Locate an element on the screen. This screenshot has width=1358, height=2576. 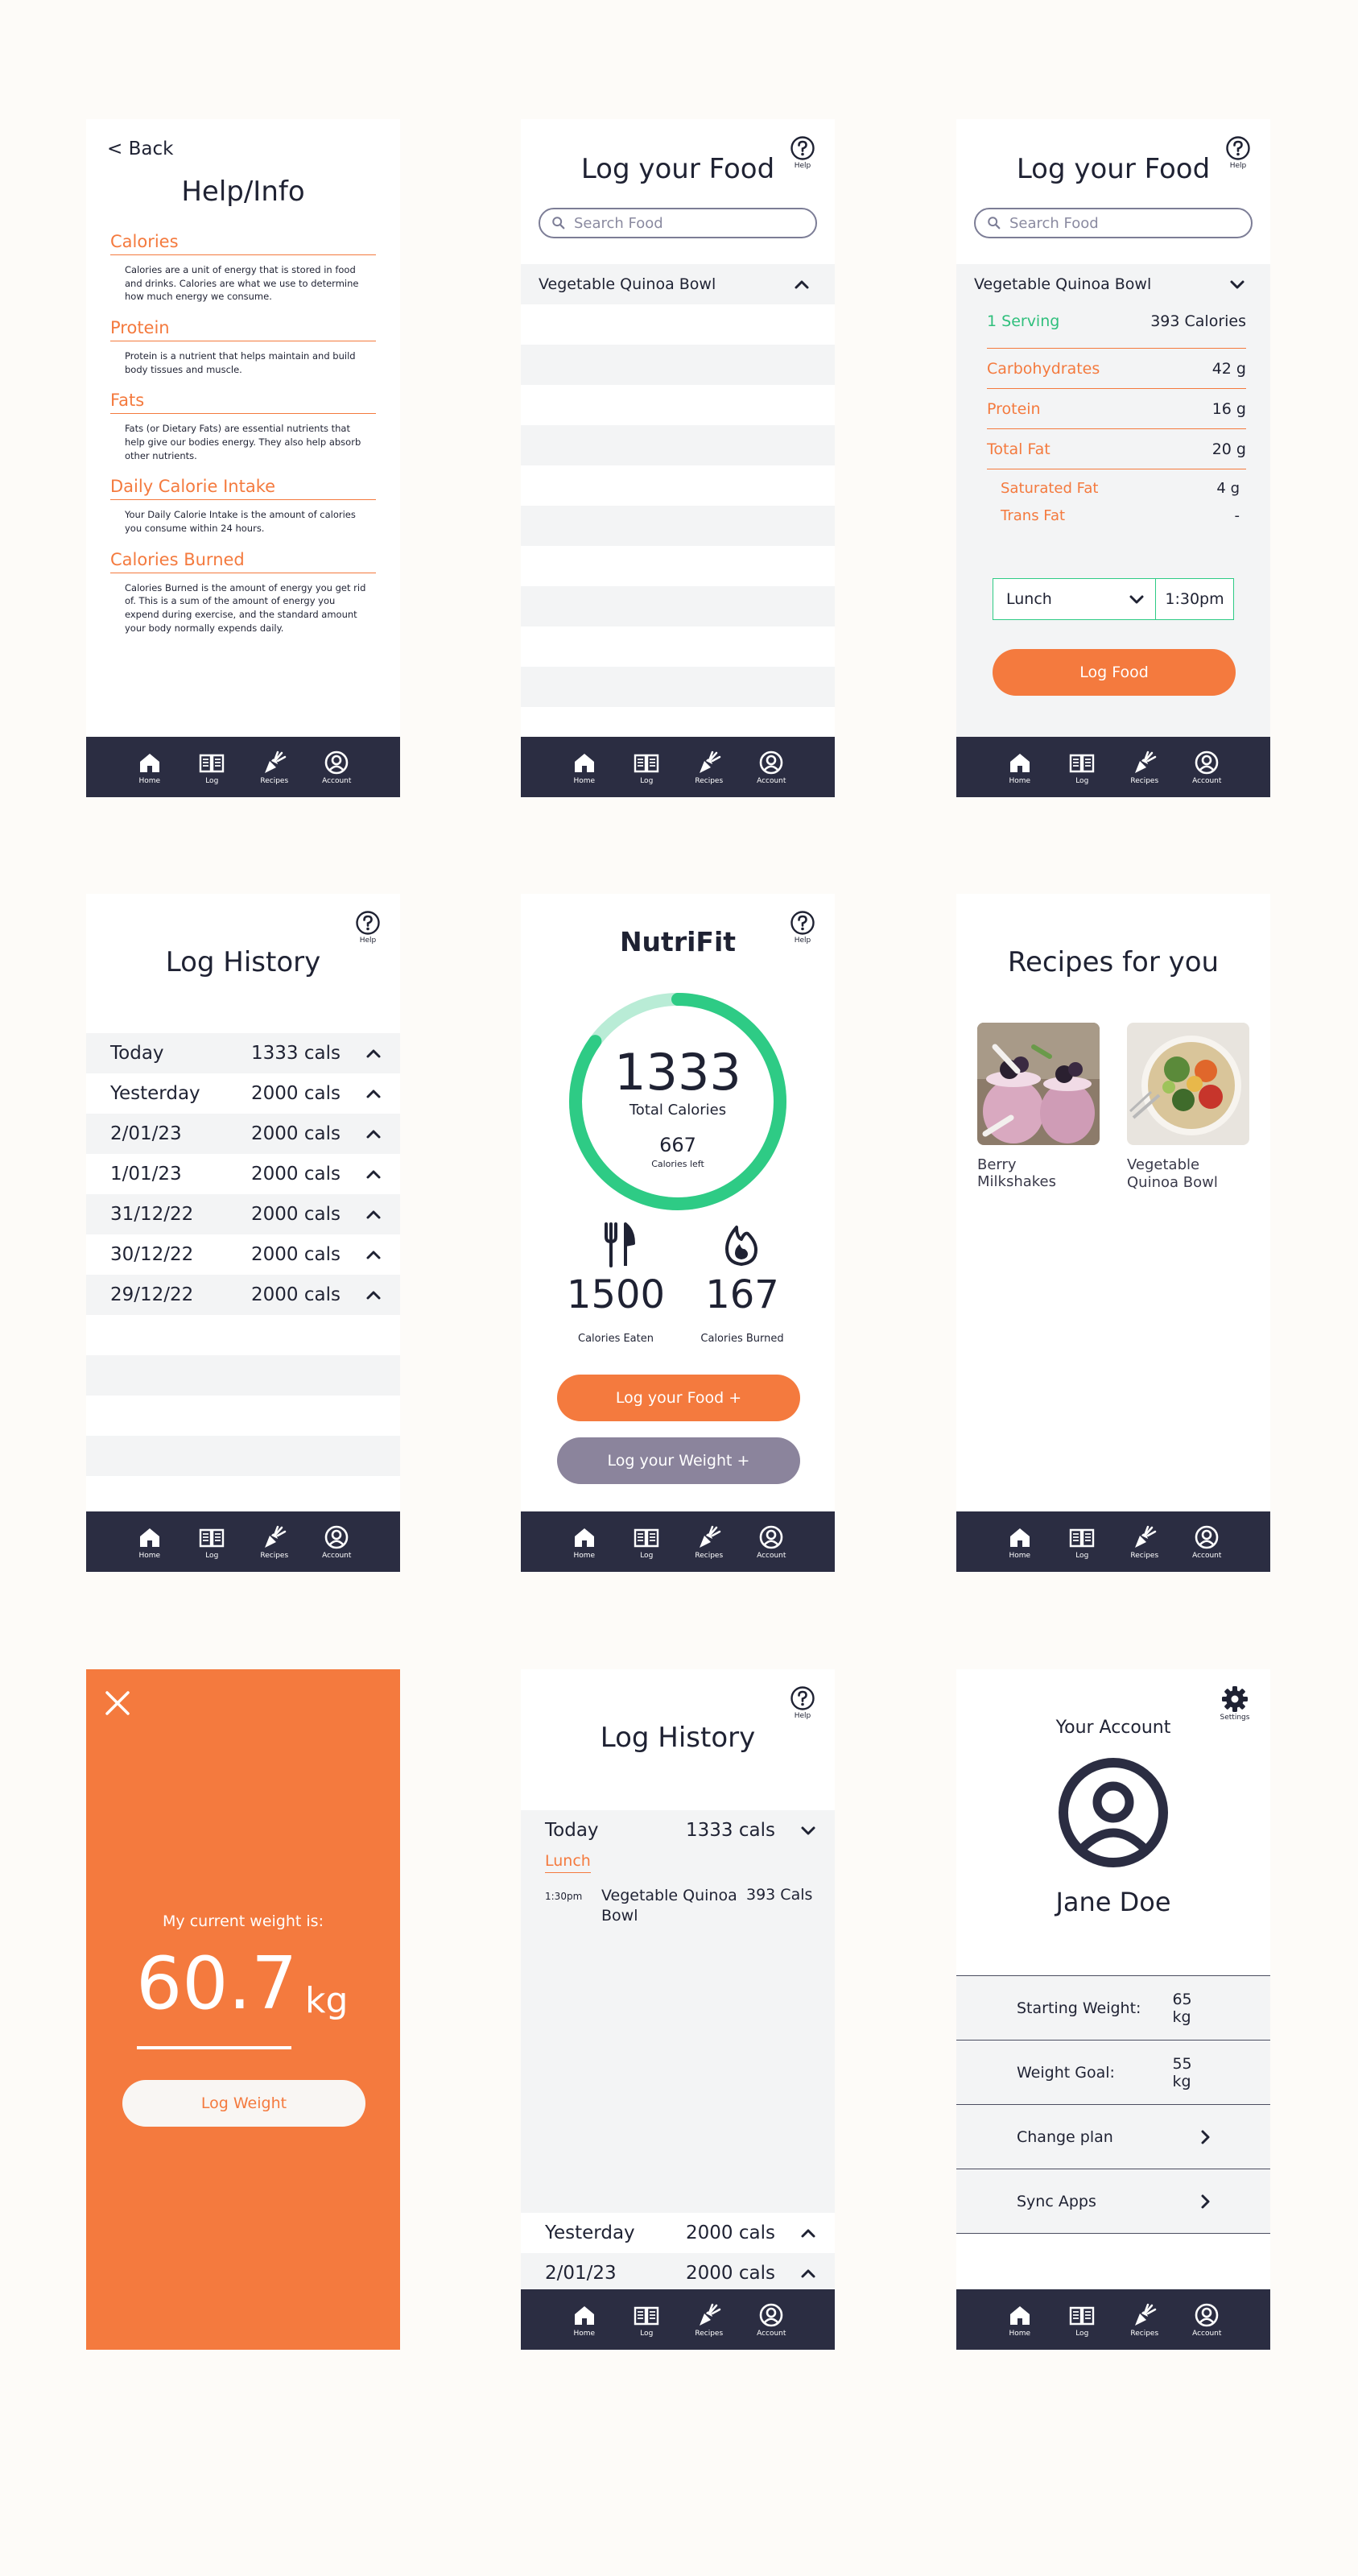
history-row-today: Today 1333 cals is located at coordinates (678, 1830).